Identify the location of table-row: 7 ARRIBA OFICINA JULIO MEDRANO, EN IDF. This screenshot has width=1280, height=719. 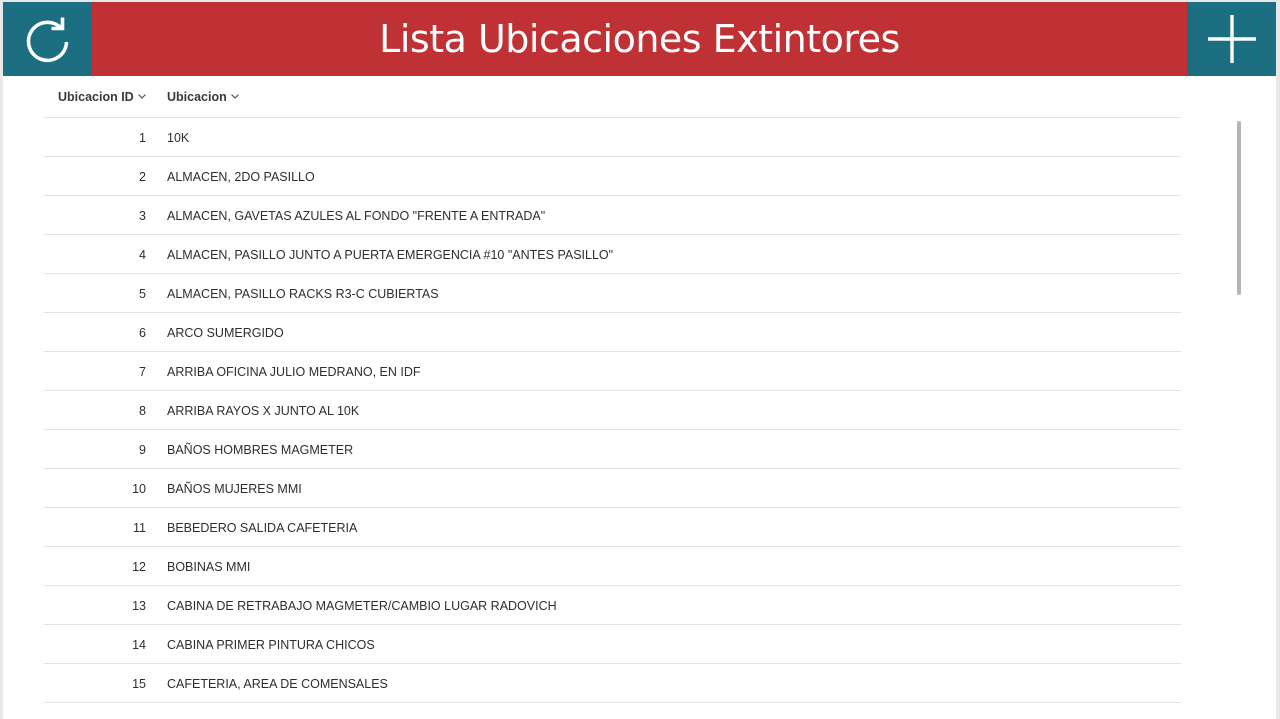
(612, 371).